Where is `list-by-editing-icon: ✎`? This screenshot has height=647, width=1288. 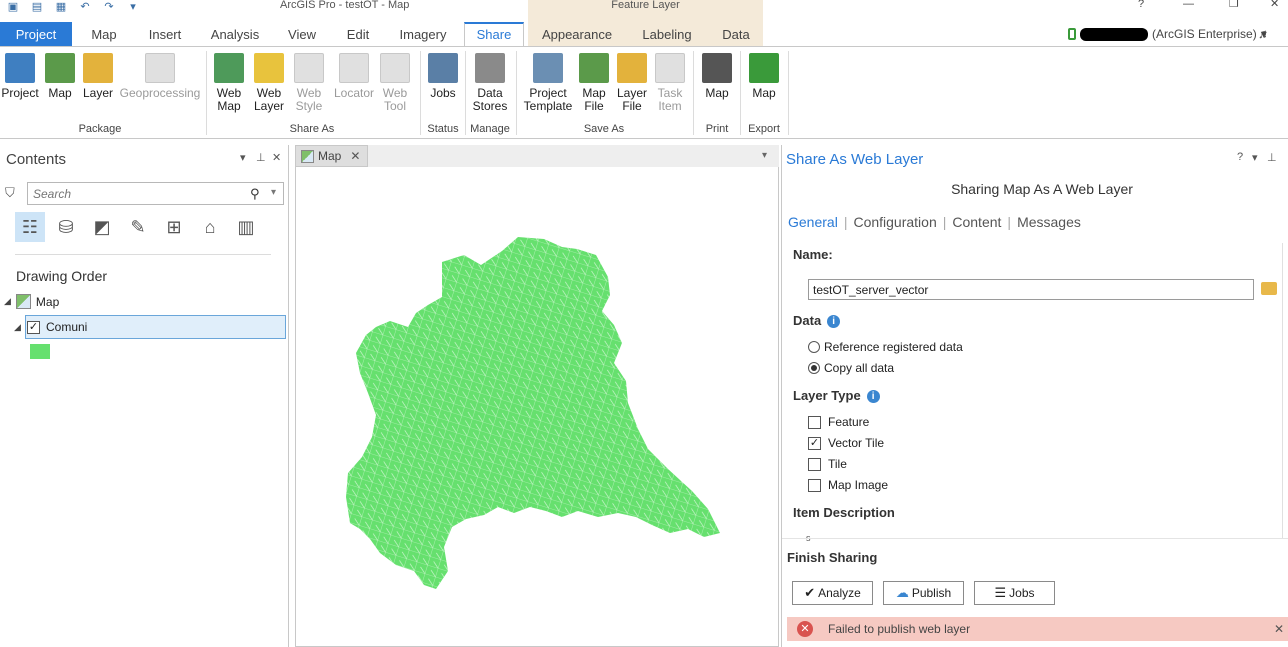
list-by-editing-icon: ✎ is located at coordinates (138, 227).